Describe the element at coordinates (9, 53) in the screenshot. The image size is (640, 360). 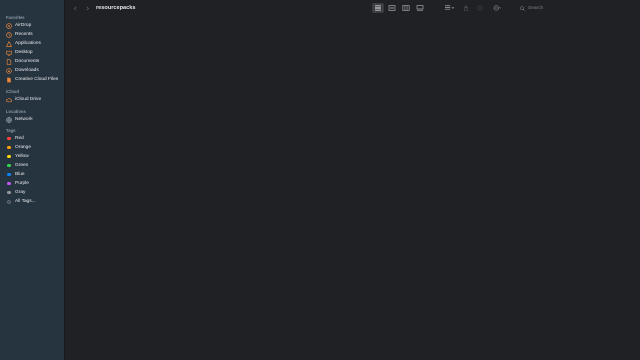
I see `desktop-icon` at that location.